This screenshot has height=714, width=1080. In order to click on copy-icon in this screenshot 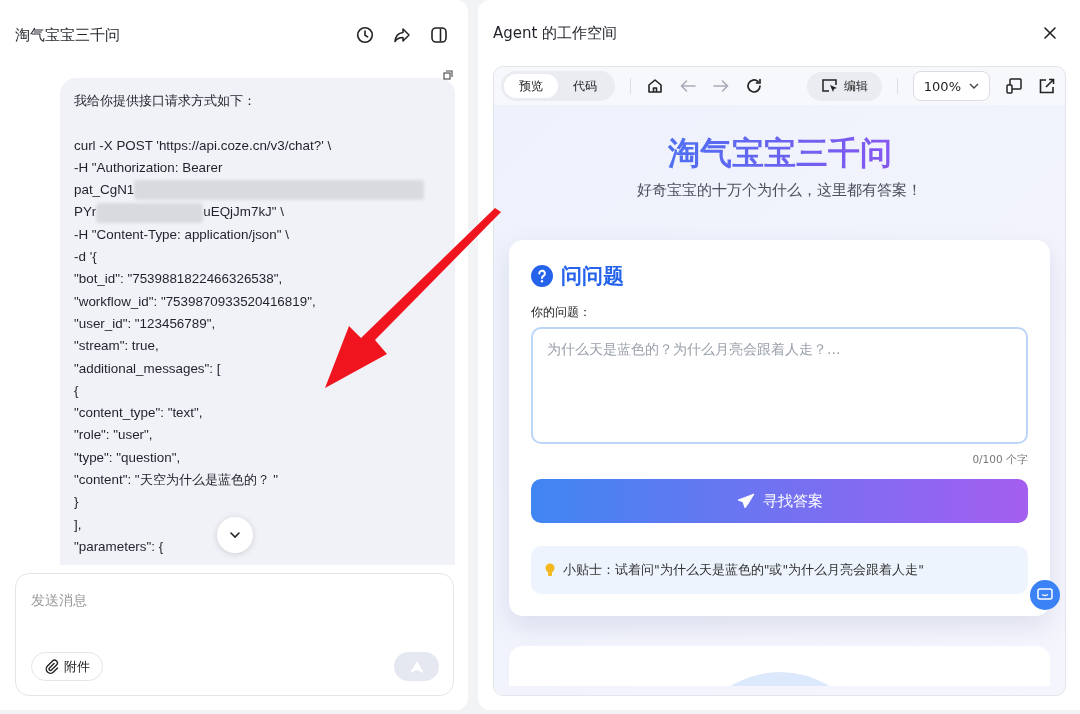, I will do `click(448, 75)`.